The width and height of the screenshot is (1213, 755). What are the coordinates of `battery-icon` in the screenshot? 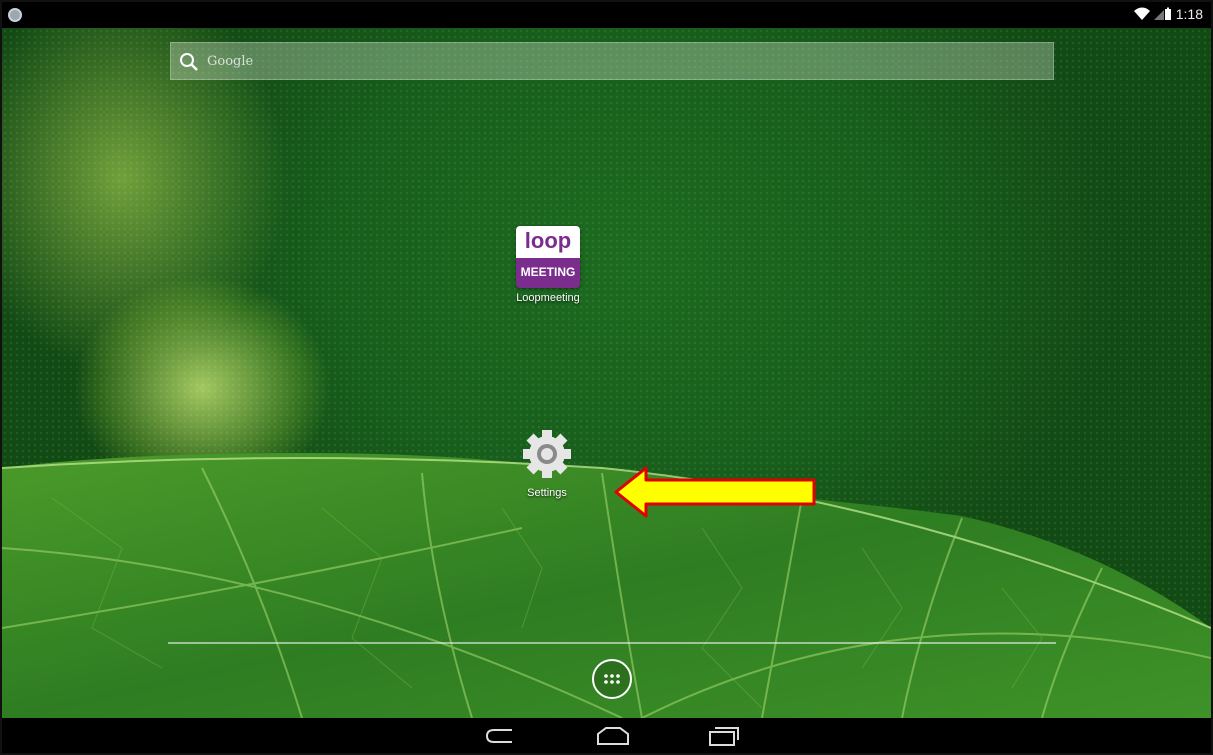 It's located at (1162, 14).